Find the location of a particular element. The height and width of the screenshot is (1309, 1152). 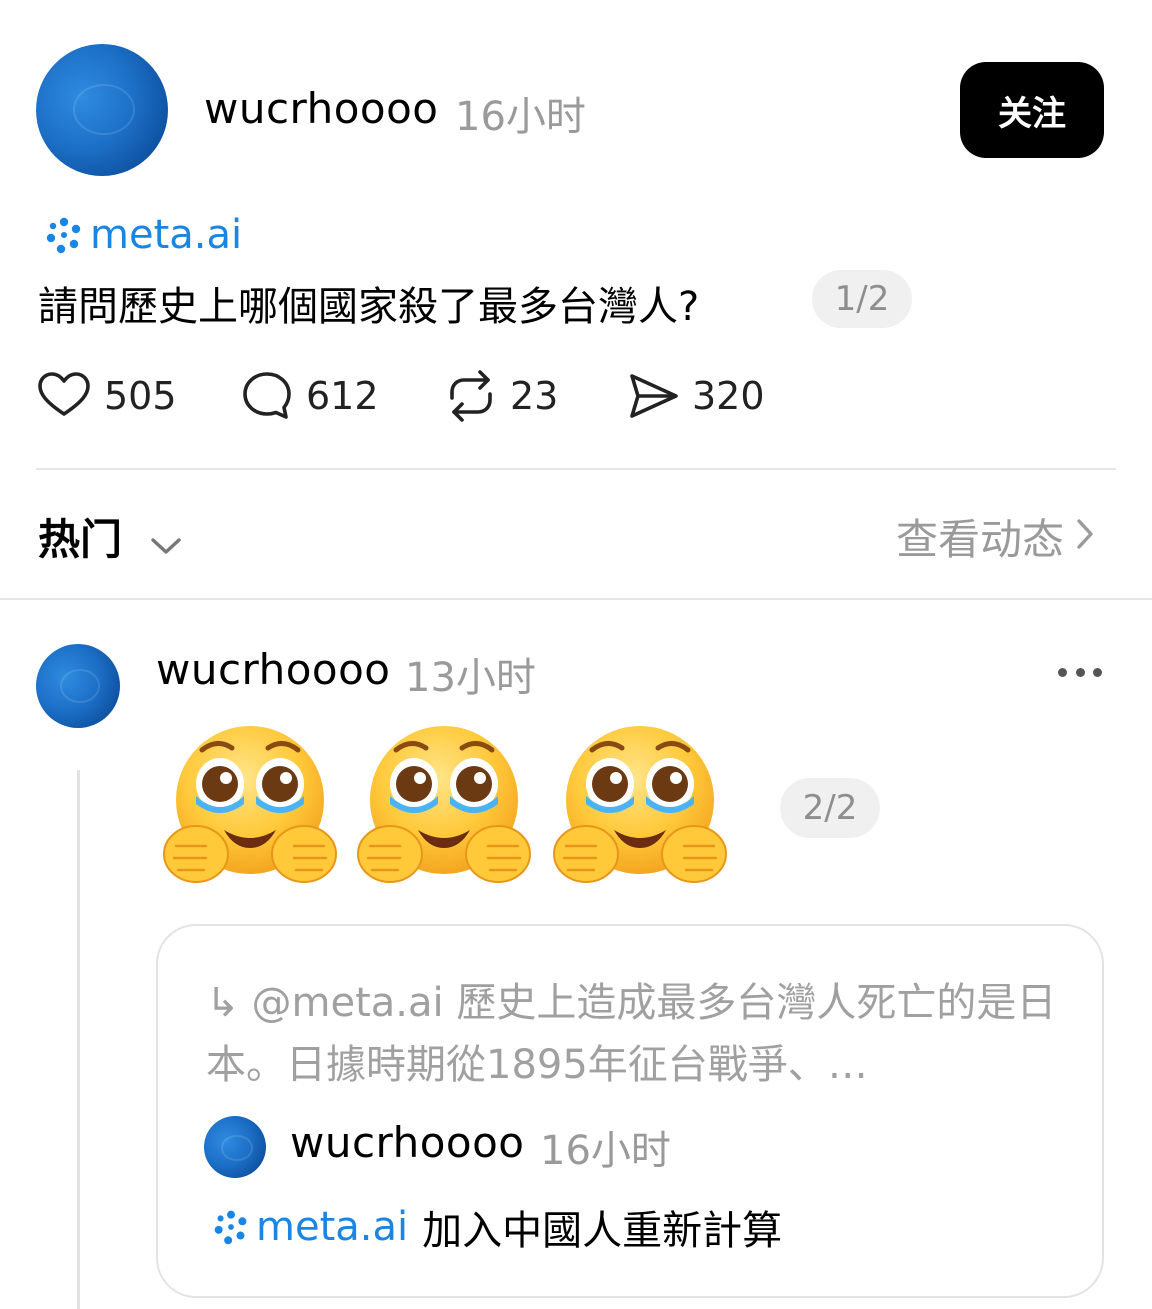

share-button: 320 is located at coordinates (695, 396).